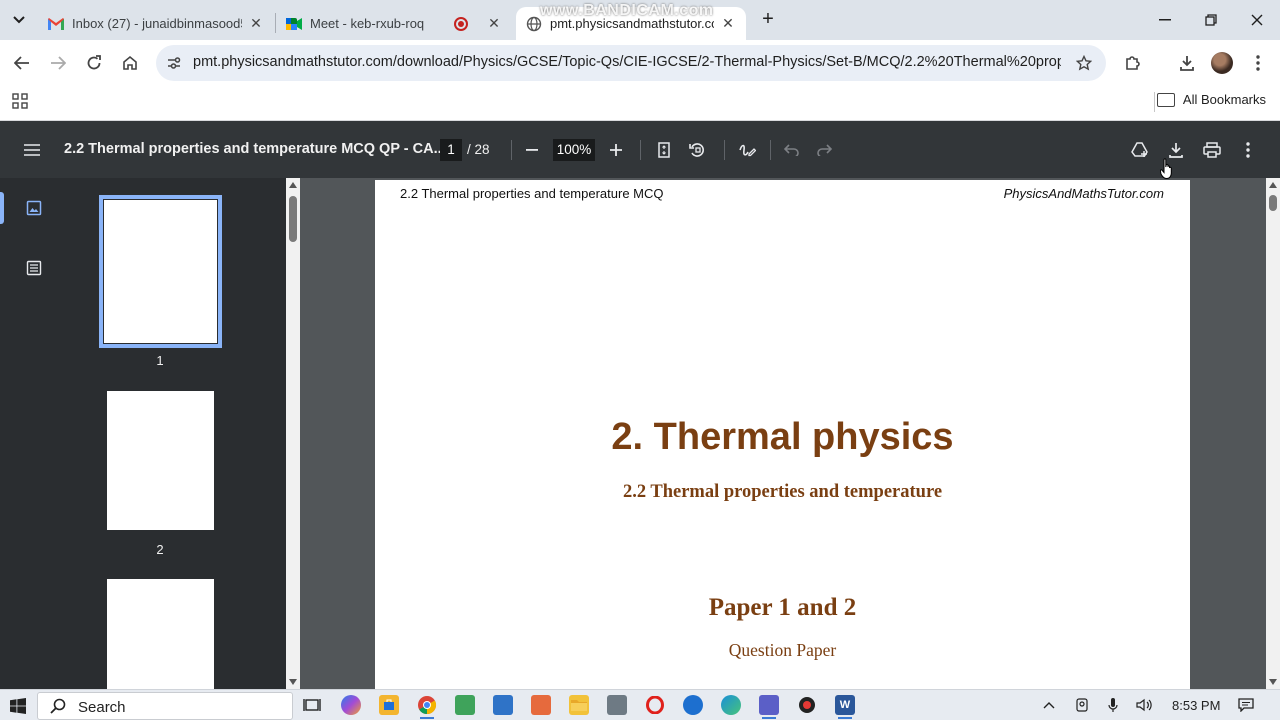 The height and width of the screenshot is (720, 1280). I want to click on apps-grid-icon, so click(21, 102).